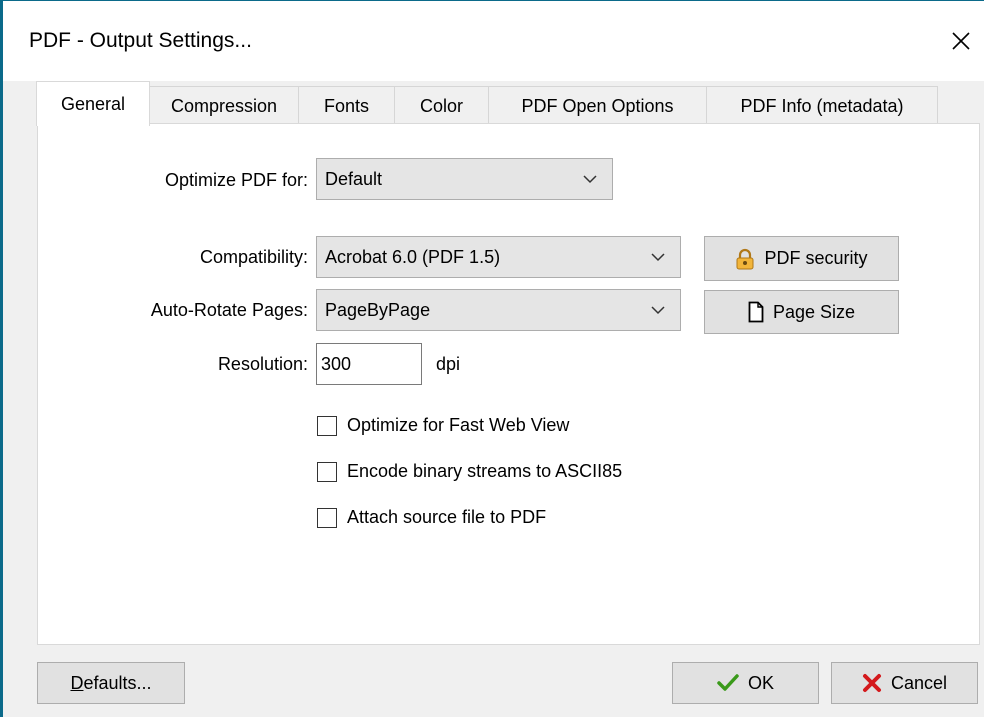 The image size is (984, 717). I want to click on auto-rotate-label: Auto-Rotate Pages:, so click(229, 310).